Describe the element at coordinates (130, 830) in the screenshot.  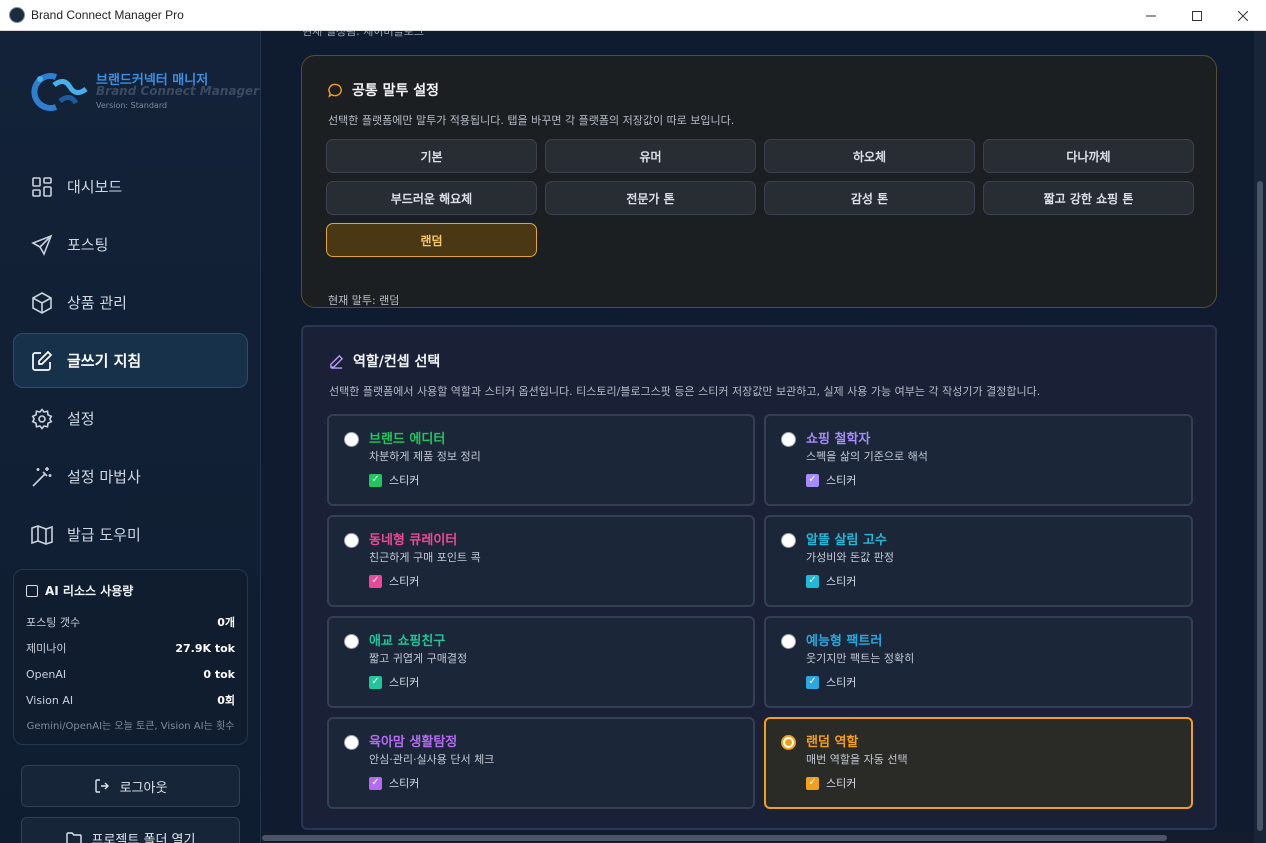
I see `open-project-folder-button: 프로젝트 폴더 열기` at that location.